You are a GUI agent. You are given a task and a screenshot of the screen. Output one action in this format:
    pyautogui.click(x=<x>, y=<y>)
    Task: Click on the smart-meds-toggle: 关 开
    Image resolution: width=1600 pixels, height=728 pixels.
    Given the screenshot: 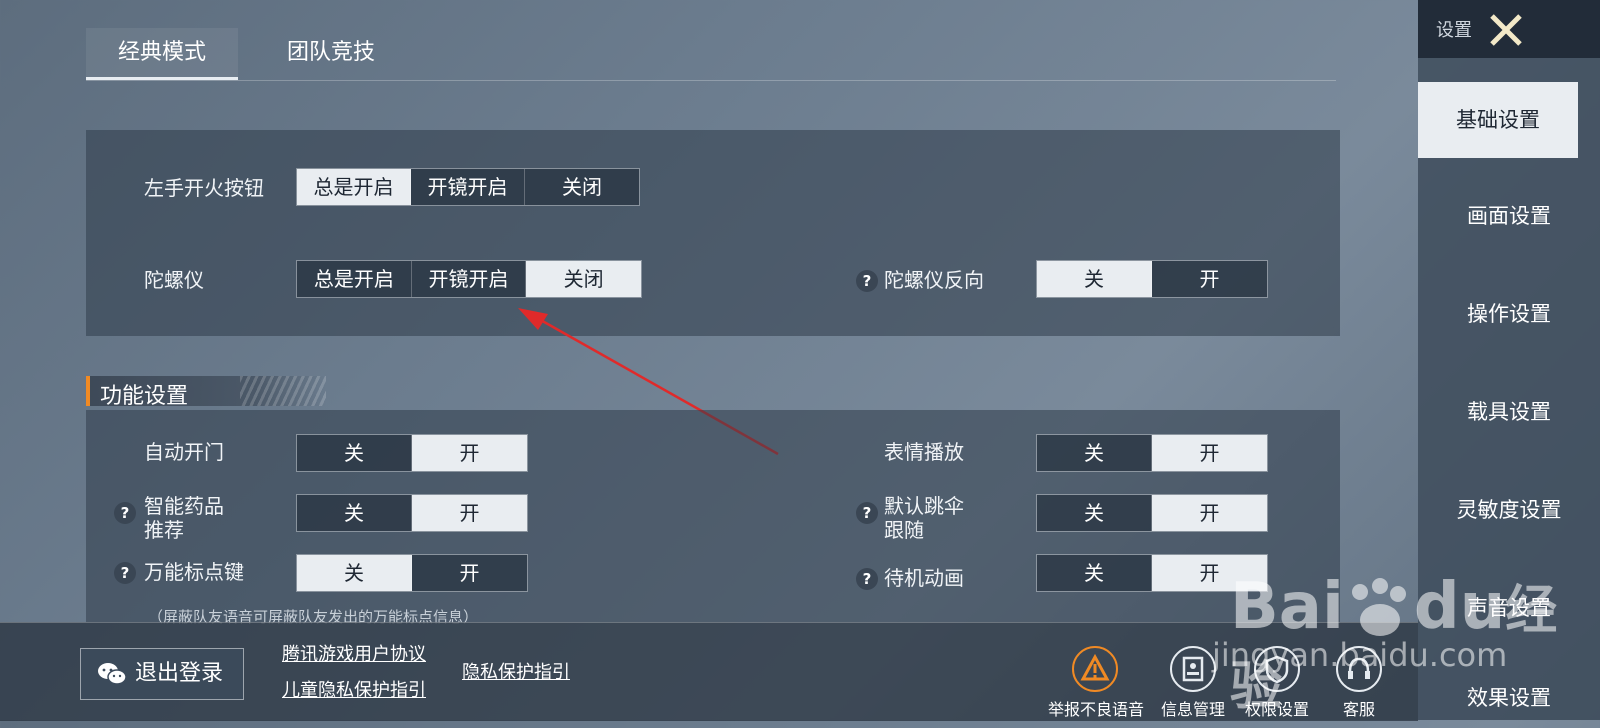 What is the action you would take?
    pyautogui.click(x=412, y=513)
    